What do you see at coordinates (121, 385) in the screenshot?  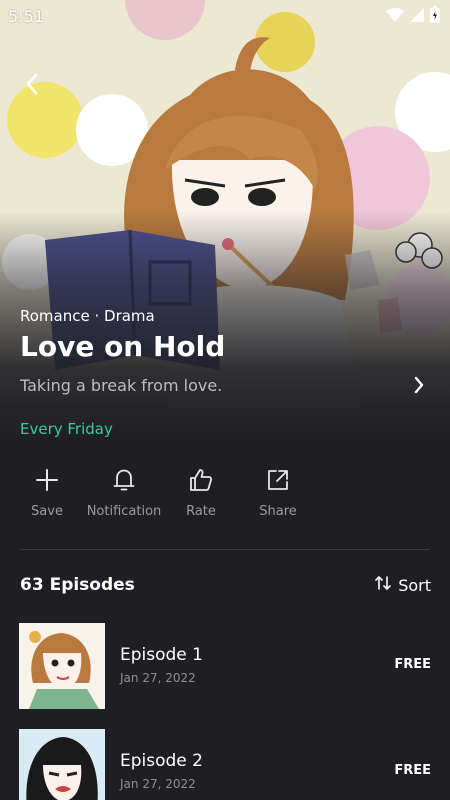 I see `series-tagline: Taking a break from love.` at bounding box center [121, 385].